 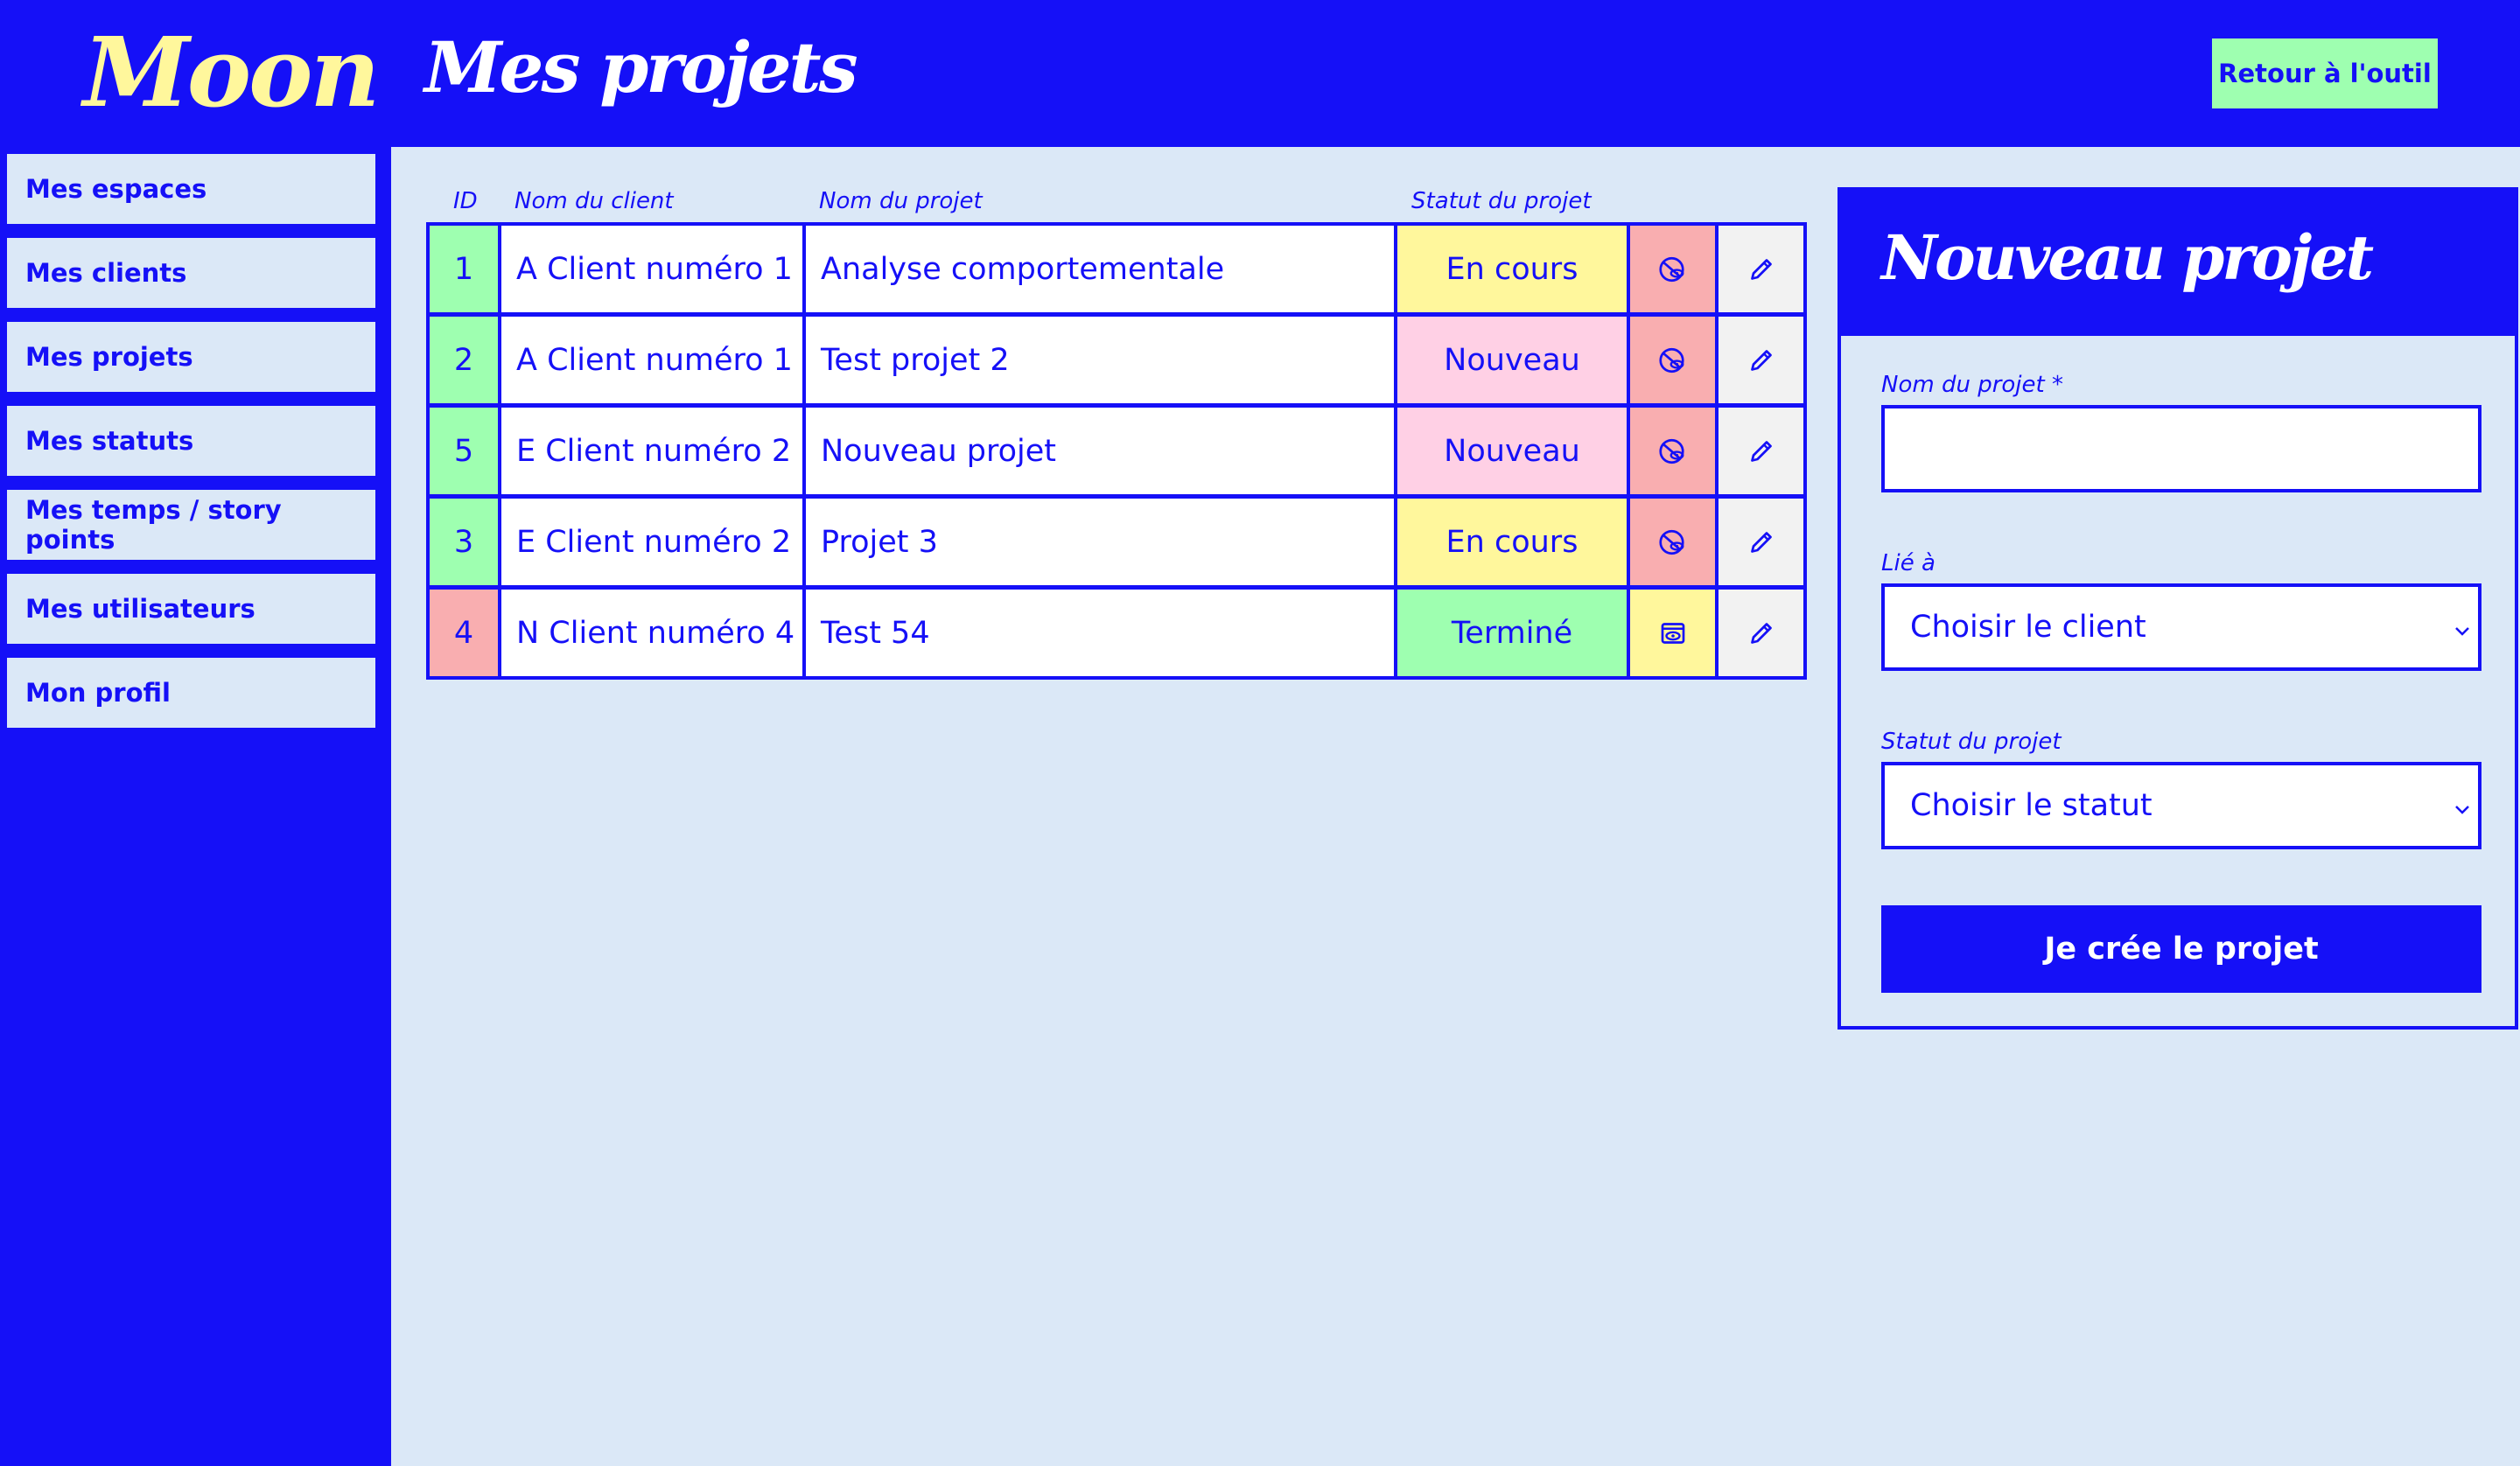 I want to click on sidebar-item-profil: Mon profil, so click(x=191, y=693).